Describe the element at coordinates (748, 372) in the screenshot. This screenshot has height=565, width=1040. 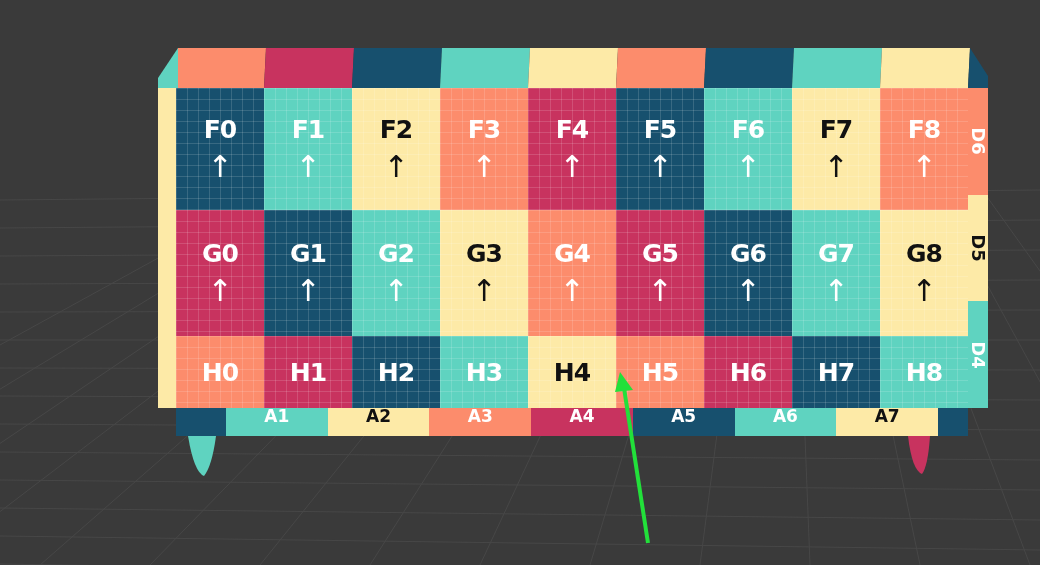
I see `tile-label: H6` at that location.